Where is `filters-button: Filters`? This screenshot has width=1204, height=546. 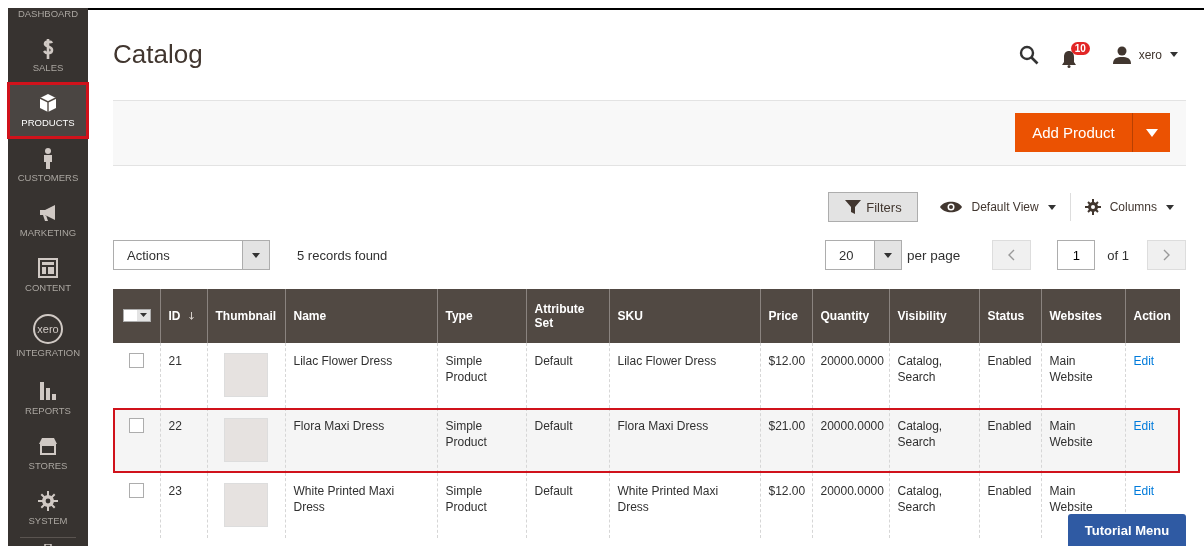 filters-button: Filters is located at coordinates (873, 207).